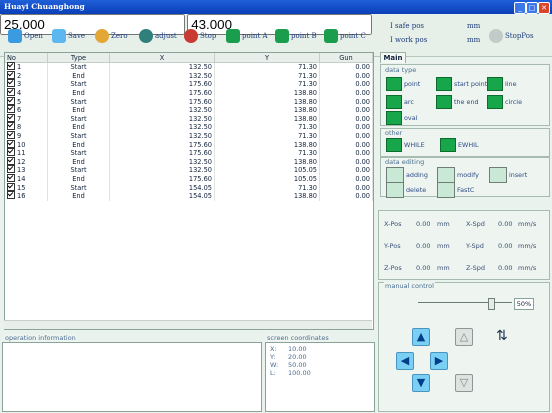 This screenshot has width=552, height=413. I want to click on open-button: Open, so click(25, 36).